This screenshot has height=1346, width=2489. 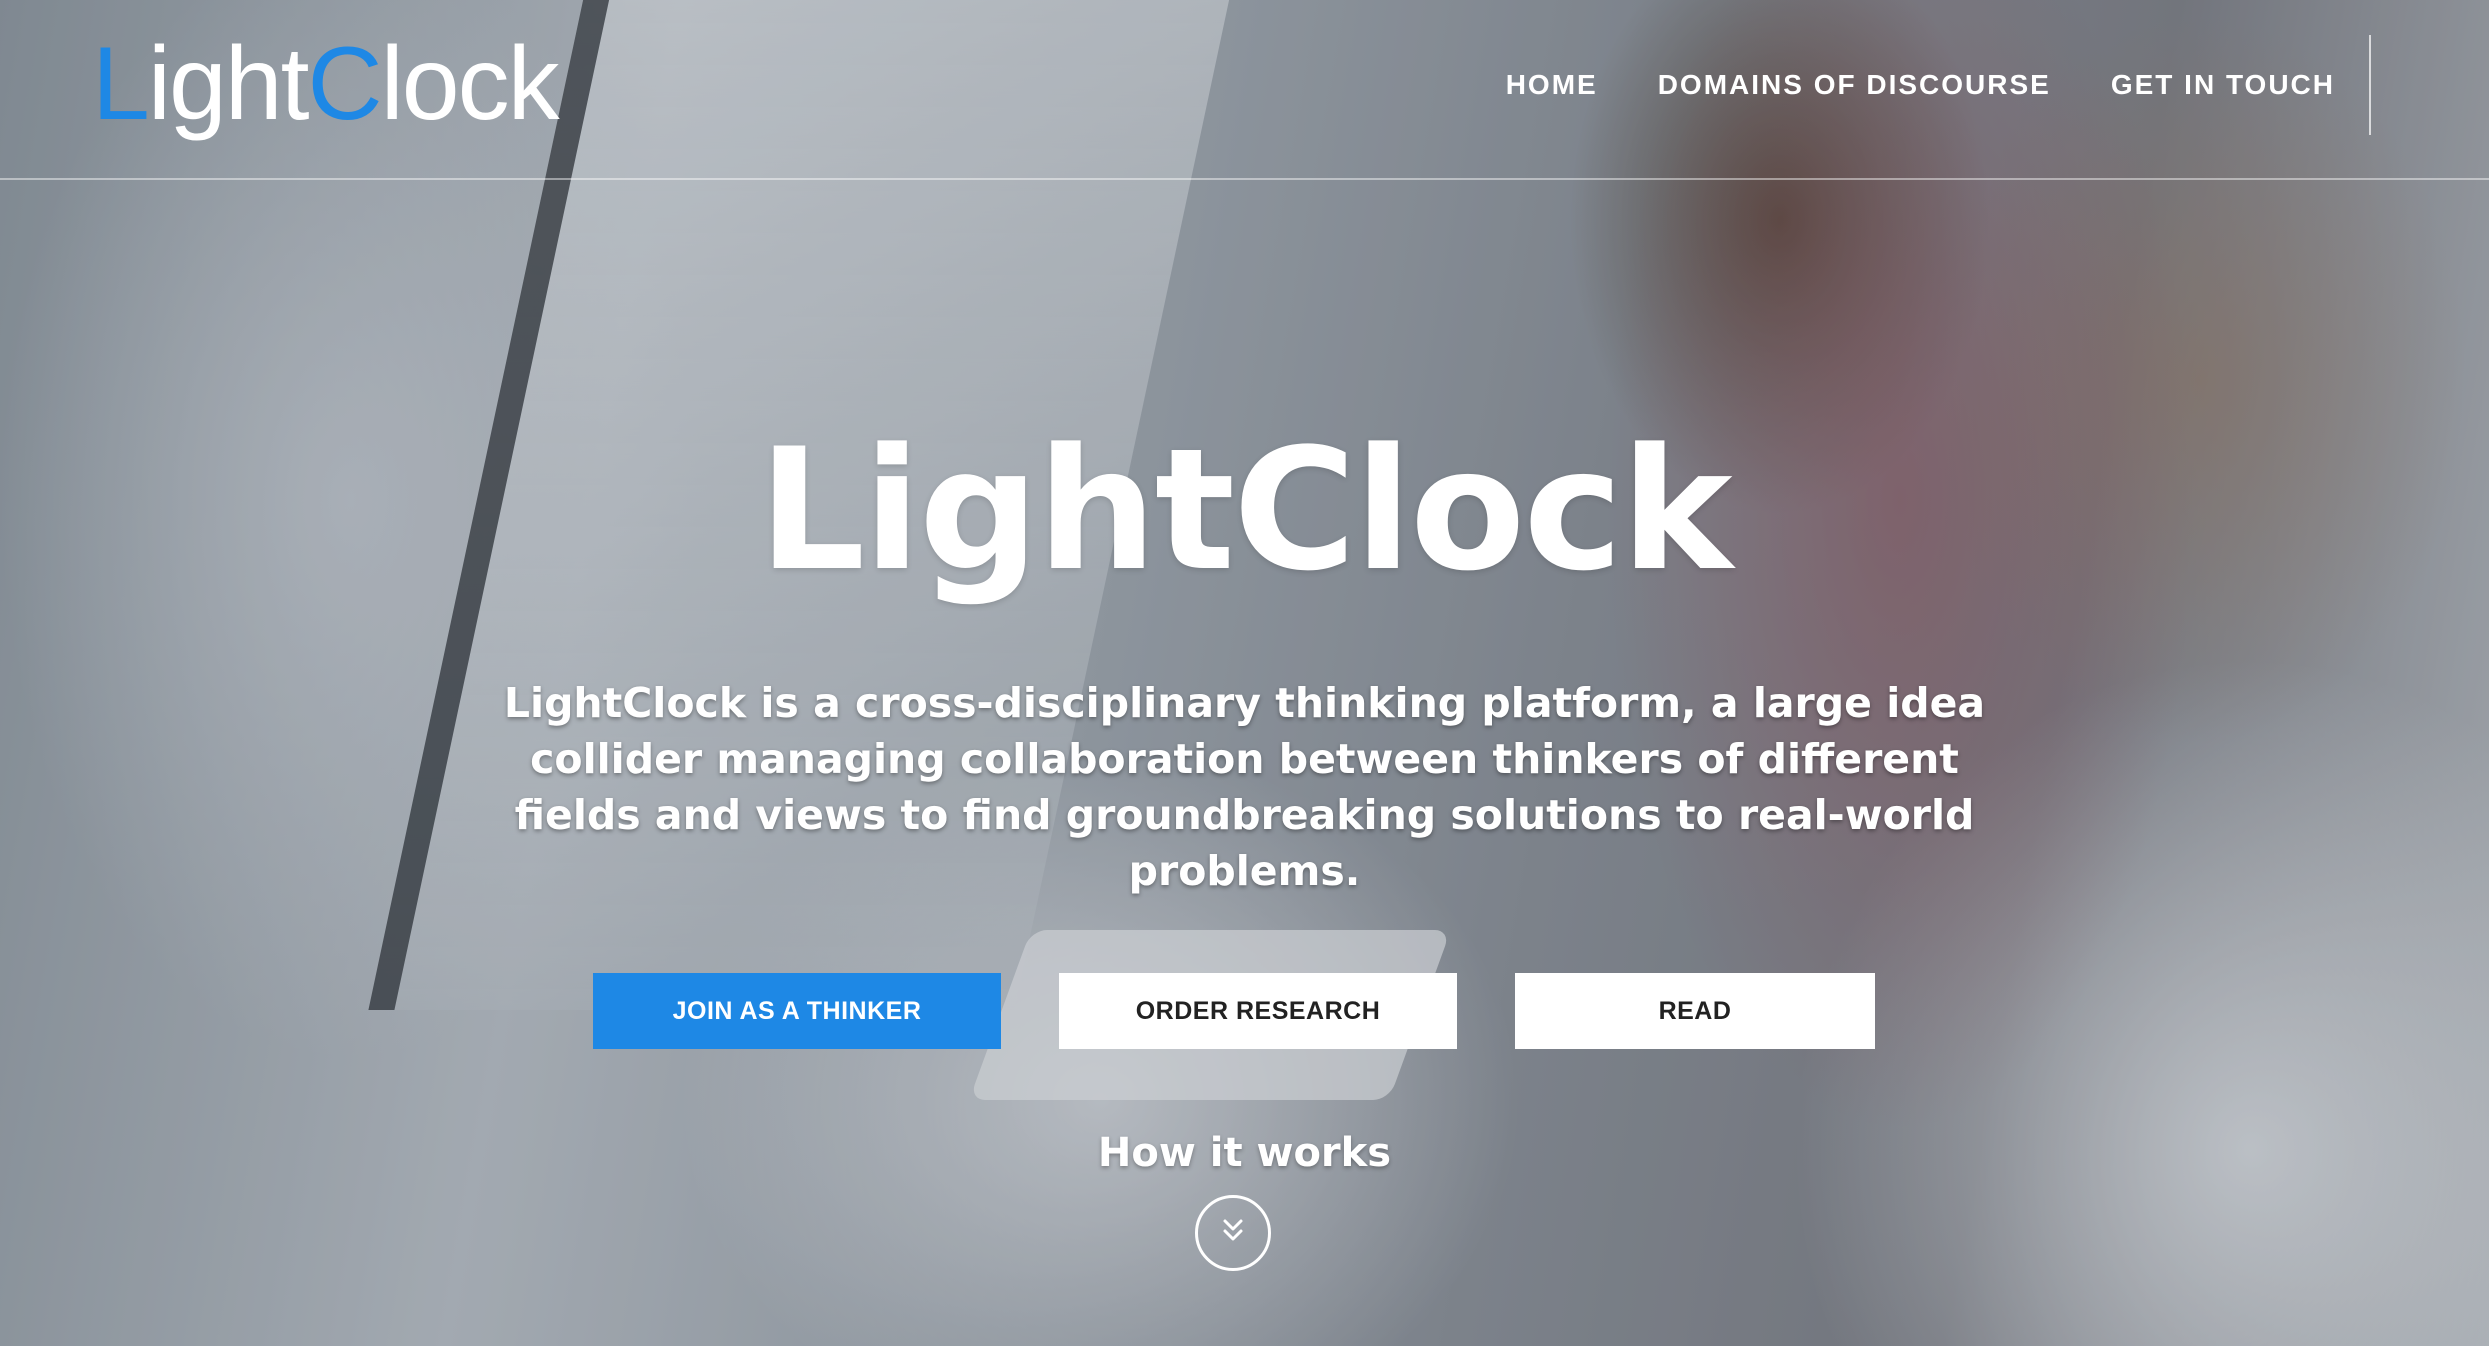 I want to click on nav-divider, so click(x=2370, y=85).